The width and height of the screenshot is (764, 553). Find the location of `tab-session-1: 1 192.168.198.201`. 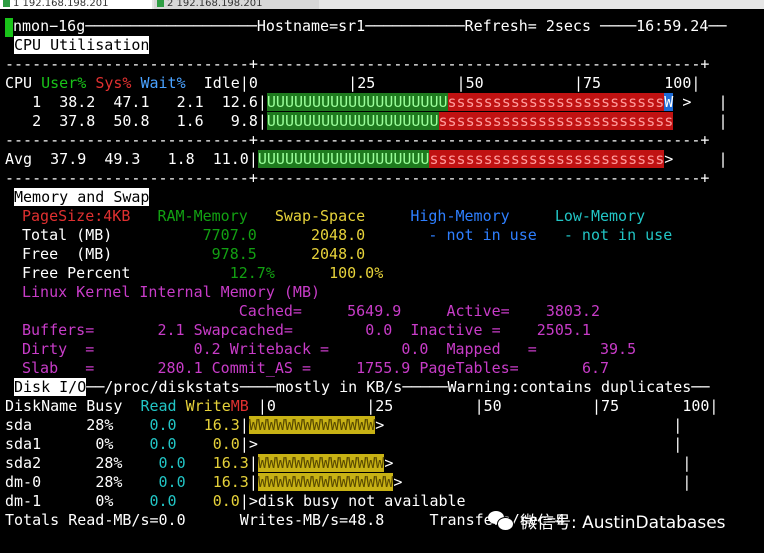

tab-session-1: 1 192.168.198.201 is located at coordinates (76, 4).